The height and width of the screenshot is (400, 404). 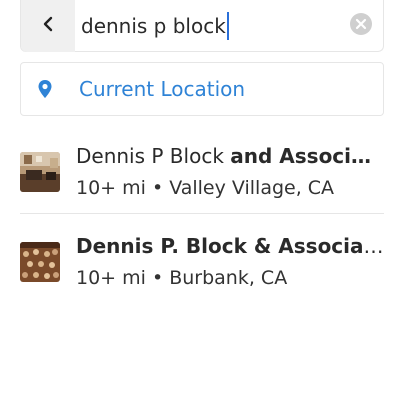 What do you see at coordinates (153, 25) in the screenshot?
I see `search-input-text: dennis p block` at bounding box center [153, 25].